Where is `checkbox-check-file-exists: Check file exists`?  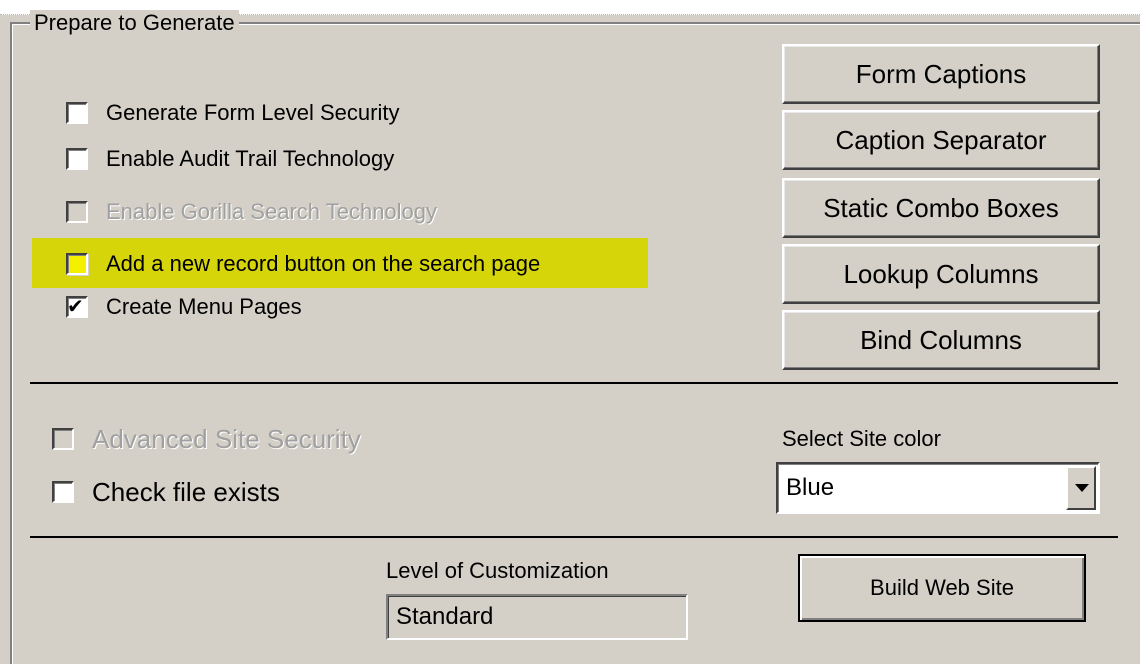 checkbox-check-file-exists: Check file exists is located at coordinates (166, 492).